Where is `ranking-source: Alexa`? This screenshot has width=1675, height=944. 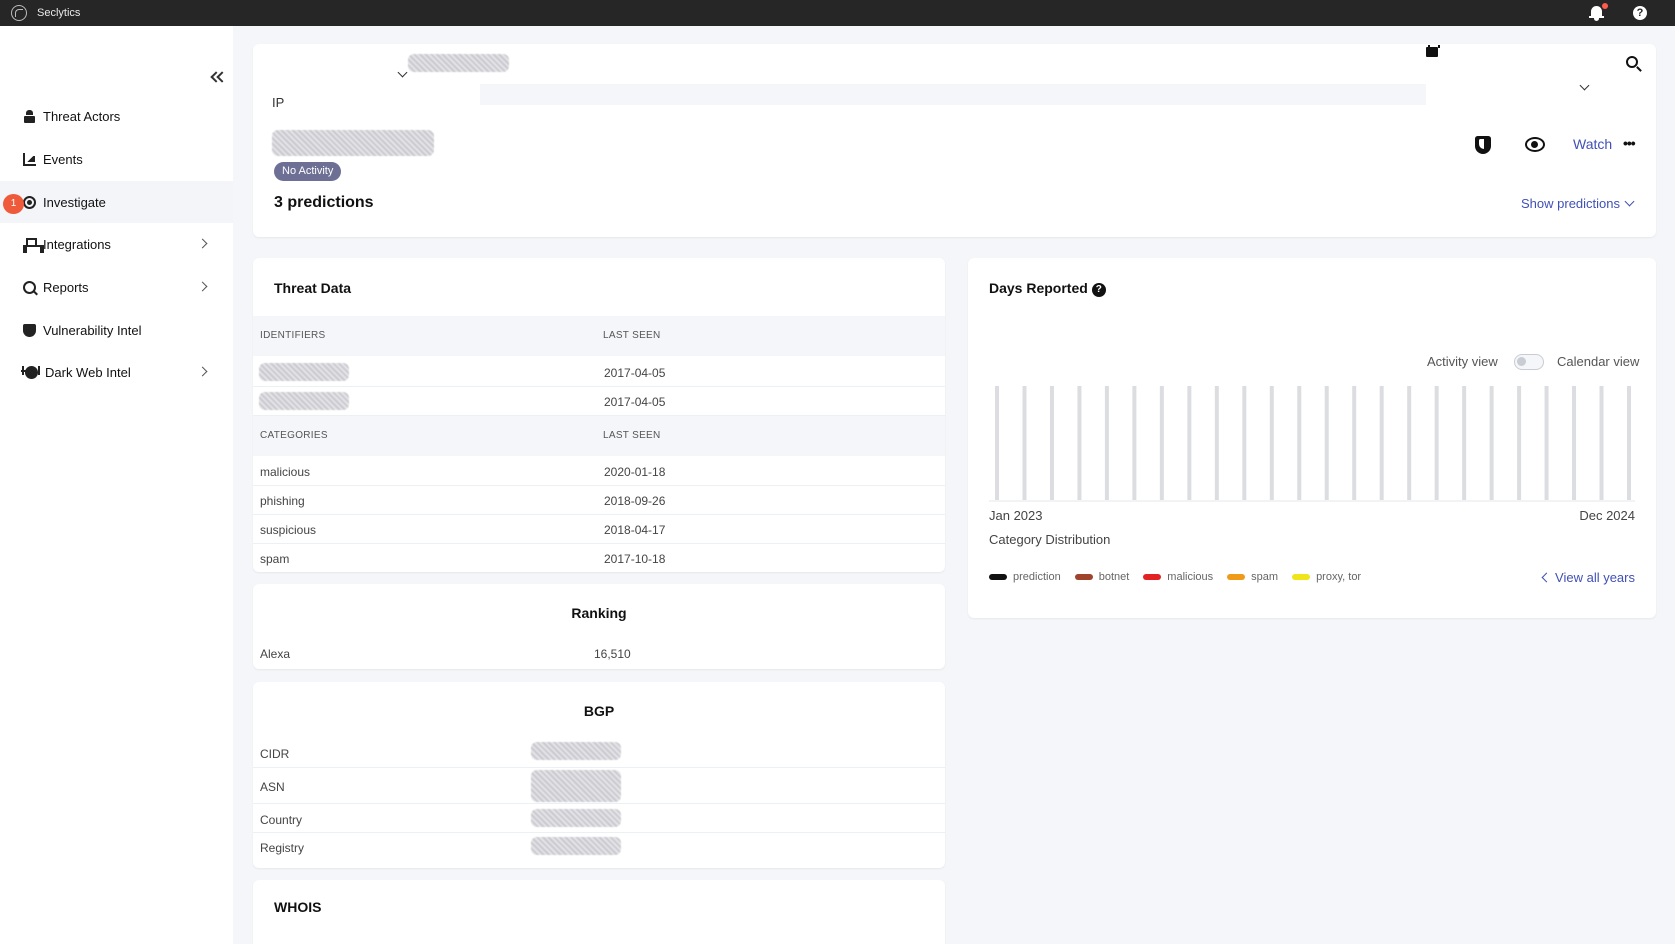 ranking-source: Alexa is located at coordinates (275, 654).